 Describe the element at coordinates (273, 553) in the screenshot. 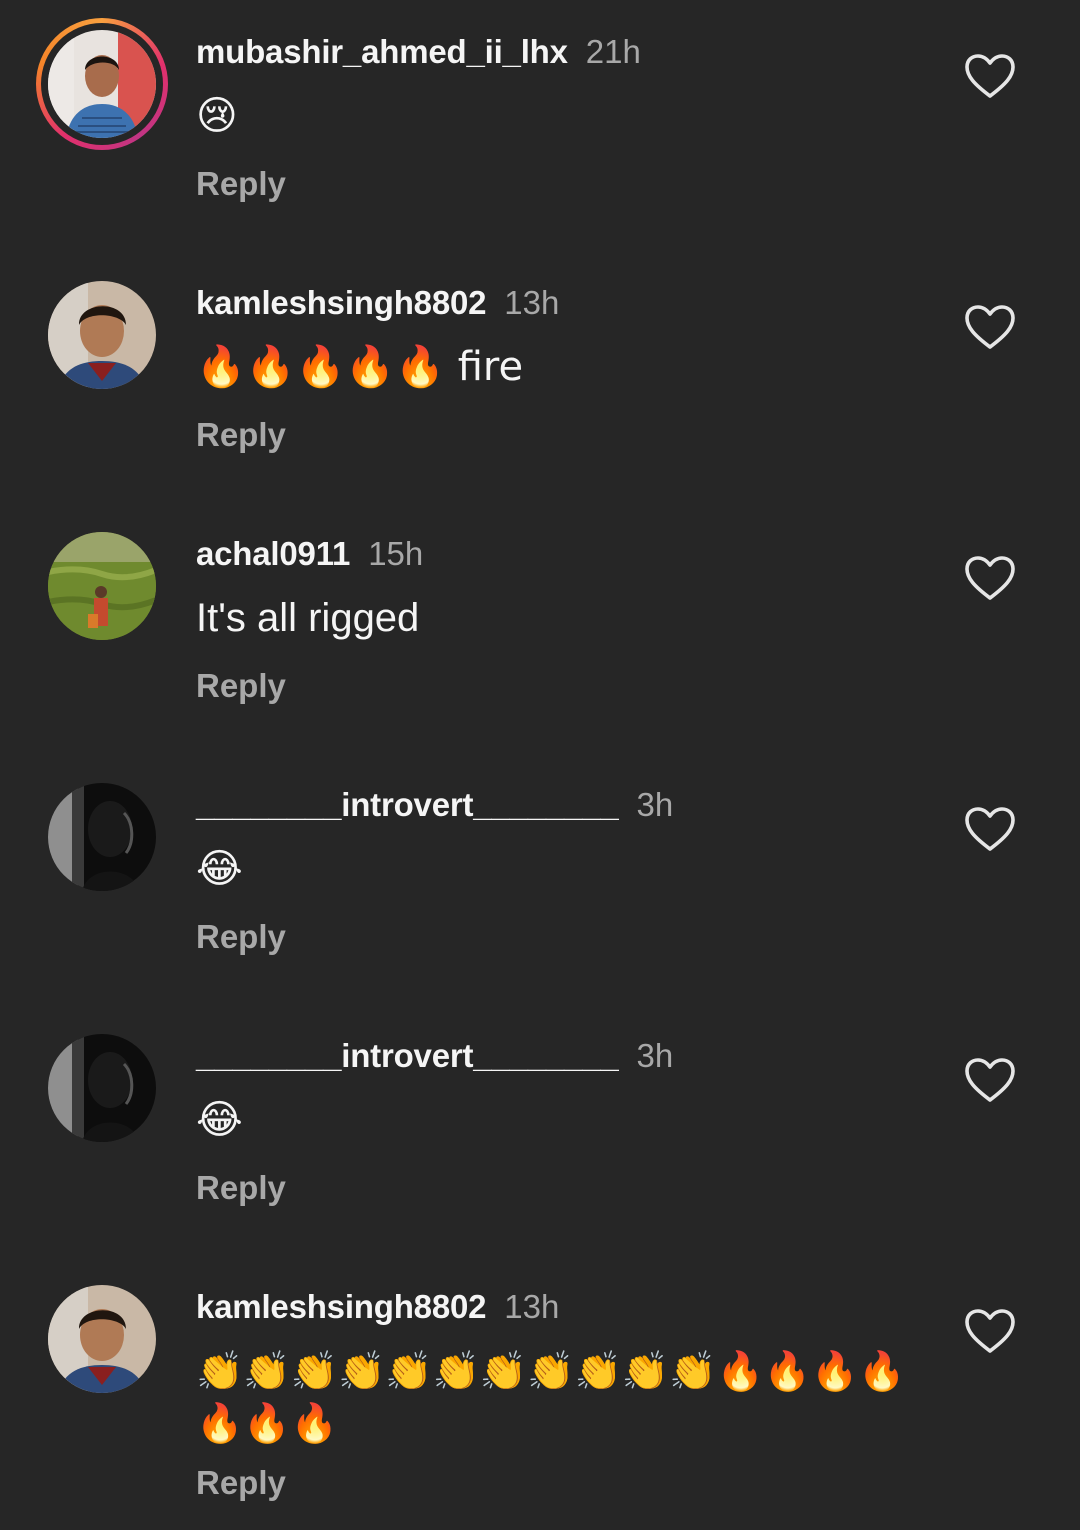

I see `username-link: achal0911` at that location.